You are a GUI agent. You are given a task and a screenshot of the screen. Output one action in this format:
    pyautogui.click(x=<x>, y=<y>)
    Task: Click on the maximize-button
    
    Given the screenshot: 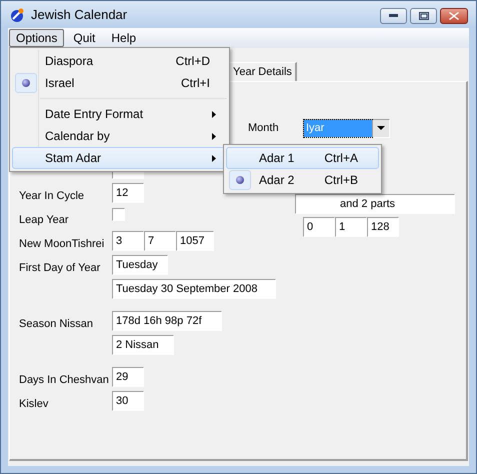 What is the action you would take?
    pyautogui.click(x=423, y=16)
    